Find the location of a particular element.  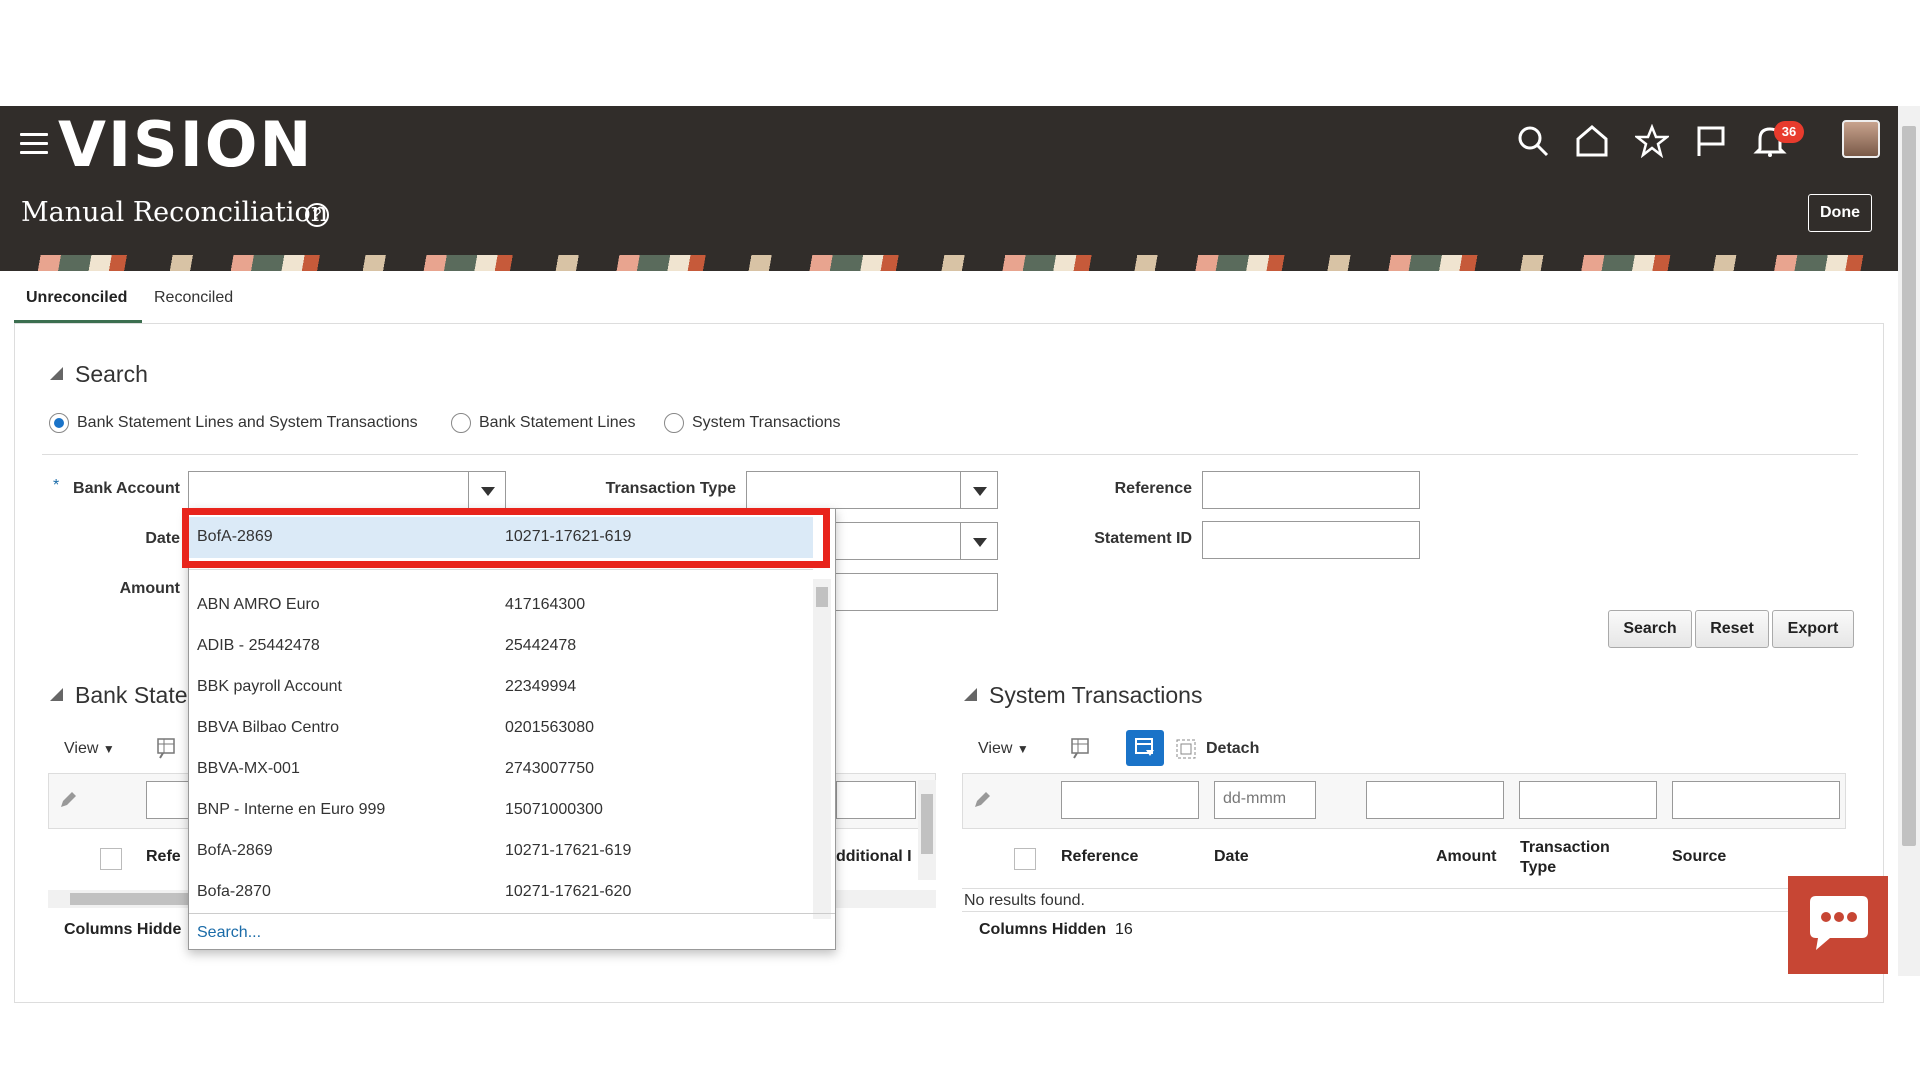

tab-reconciled: Reconciled is located at coordinates (193, 298).